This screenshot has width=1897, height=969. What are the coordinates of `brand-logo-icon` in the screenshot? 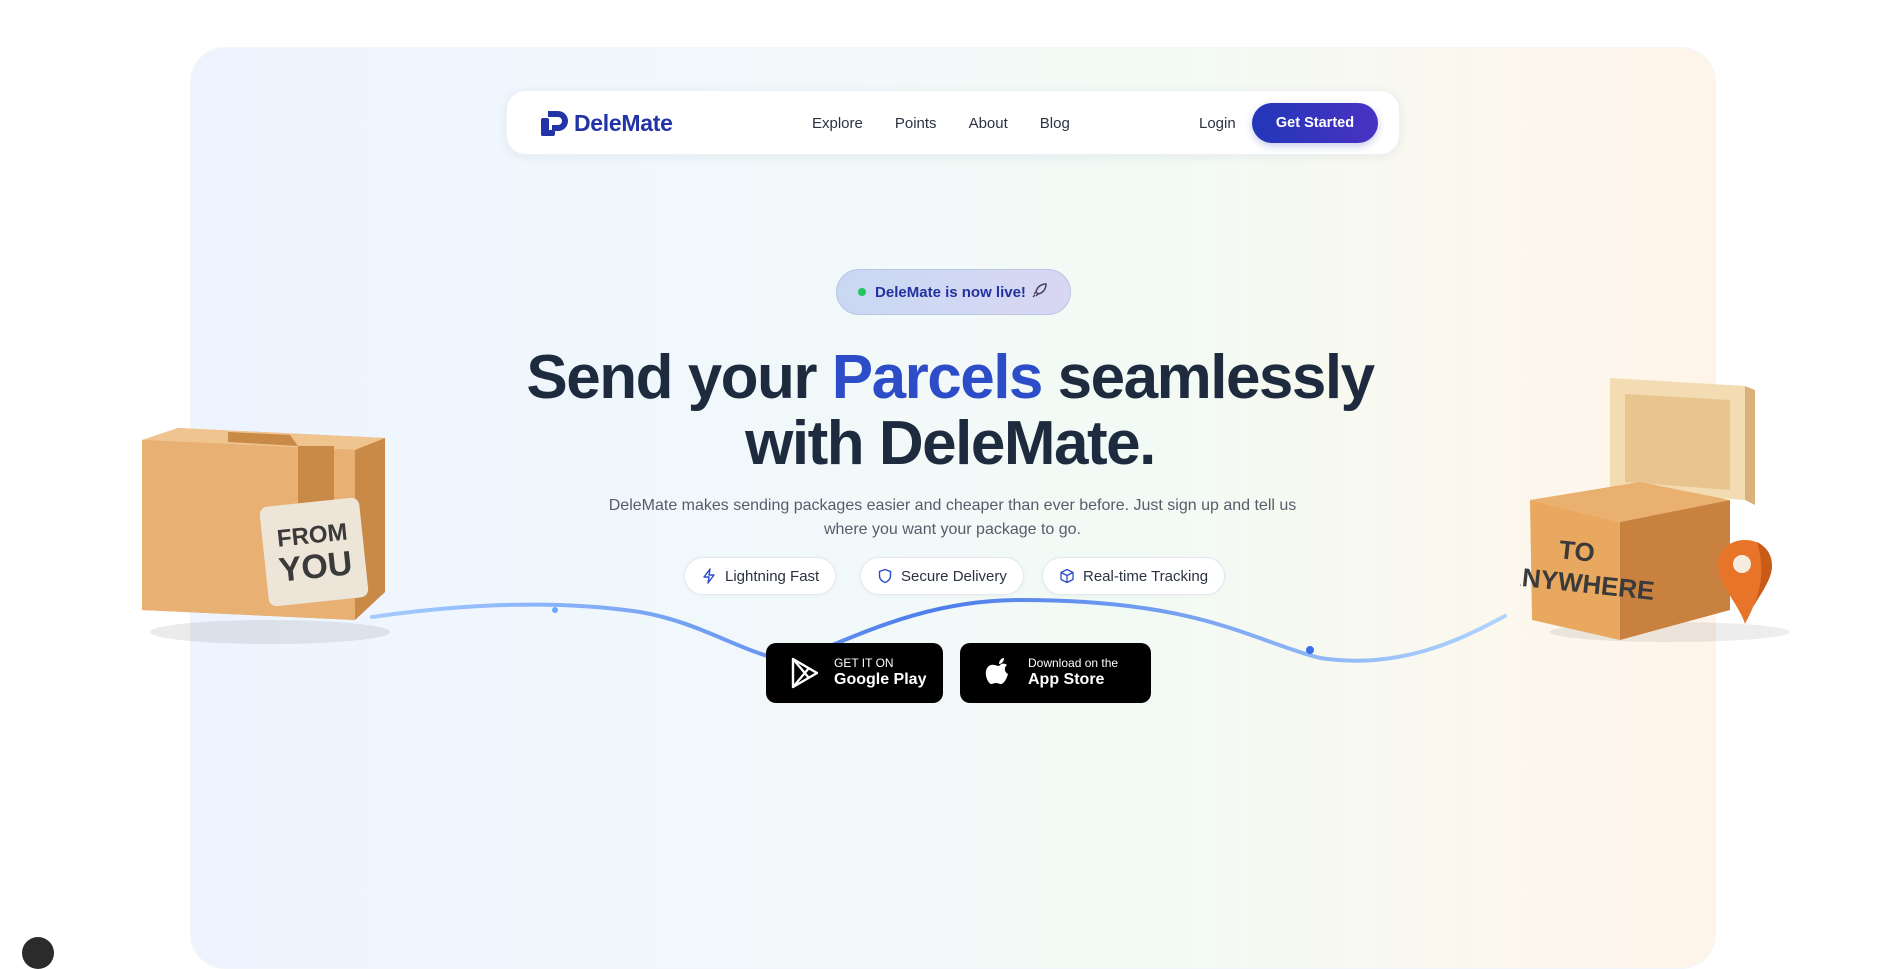 It's located at (554, 123).